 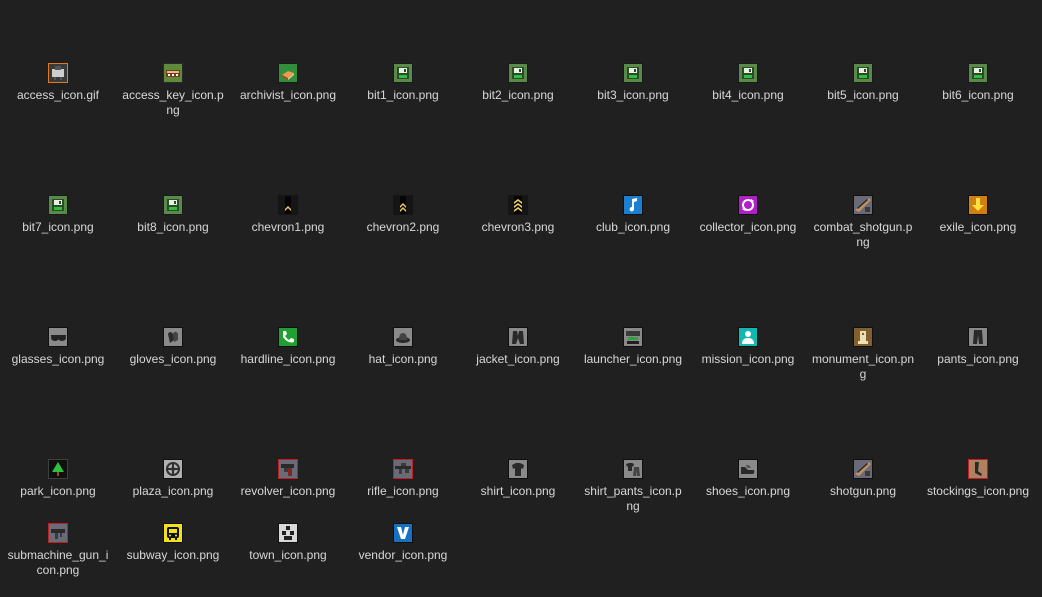 I want to click on file-item: hat_icon.png, so click(x=403, y=347).